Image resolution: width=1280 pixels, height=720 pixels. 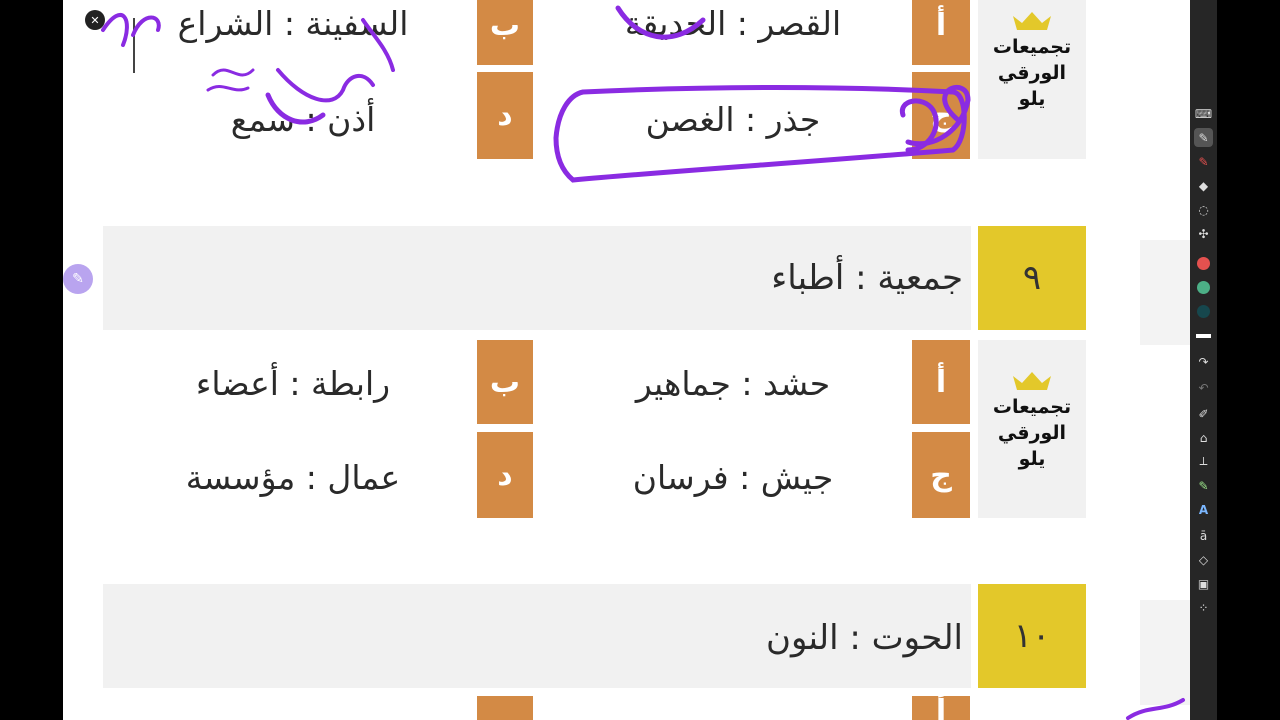 What do you see at coordinates (1203, 437) in the screenshot?
I see `text-insert-icon: ⌂` at bounding box center [1203, 437].